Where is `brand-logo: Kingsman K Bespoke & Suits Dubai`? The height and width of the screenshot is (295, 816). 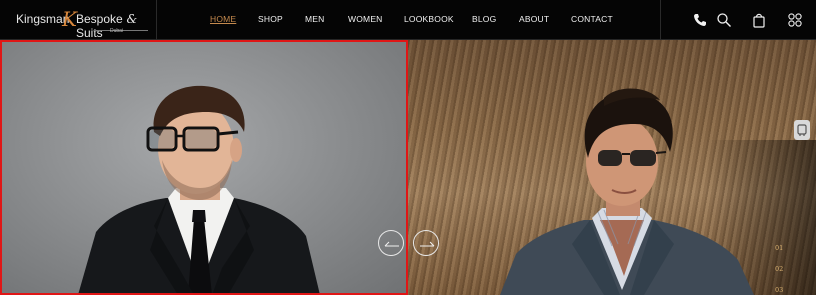
brand-logo: Kingsman K Bespoke & Suits Dubai is located at coordinates (85, 23).